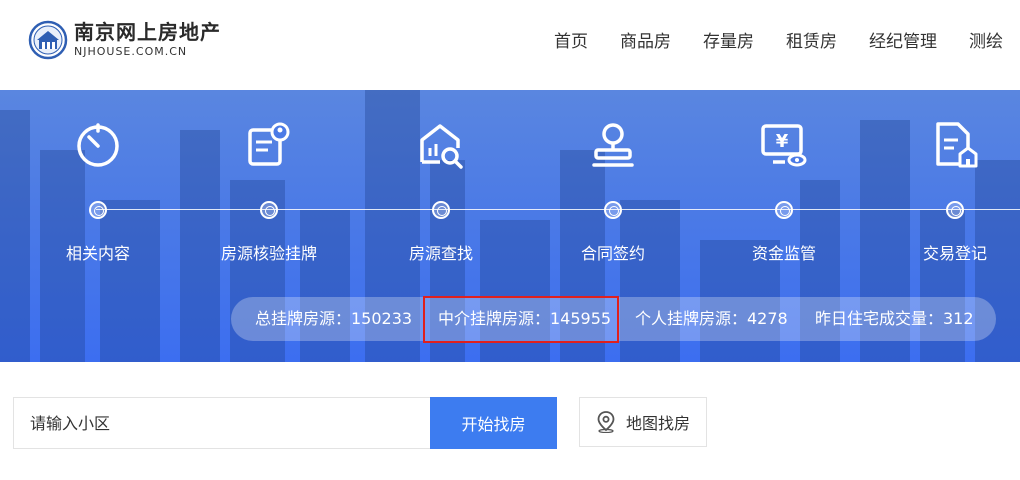  Describe the element at coordinates (222, 423) in the screenshot. I see `community-search-input` at that location.